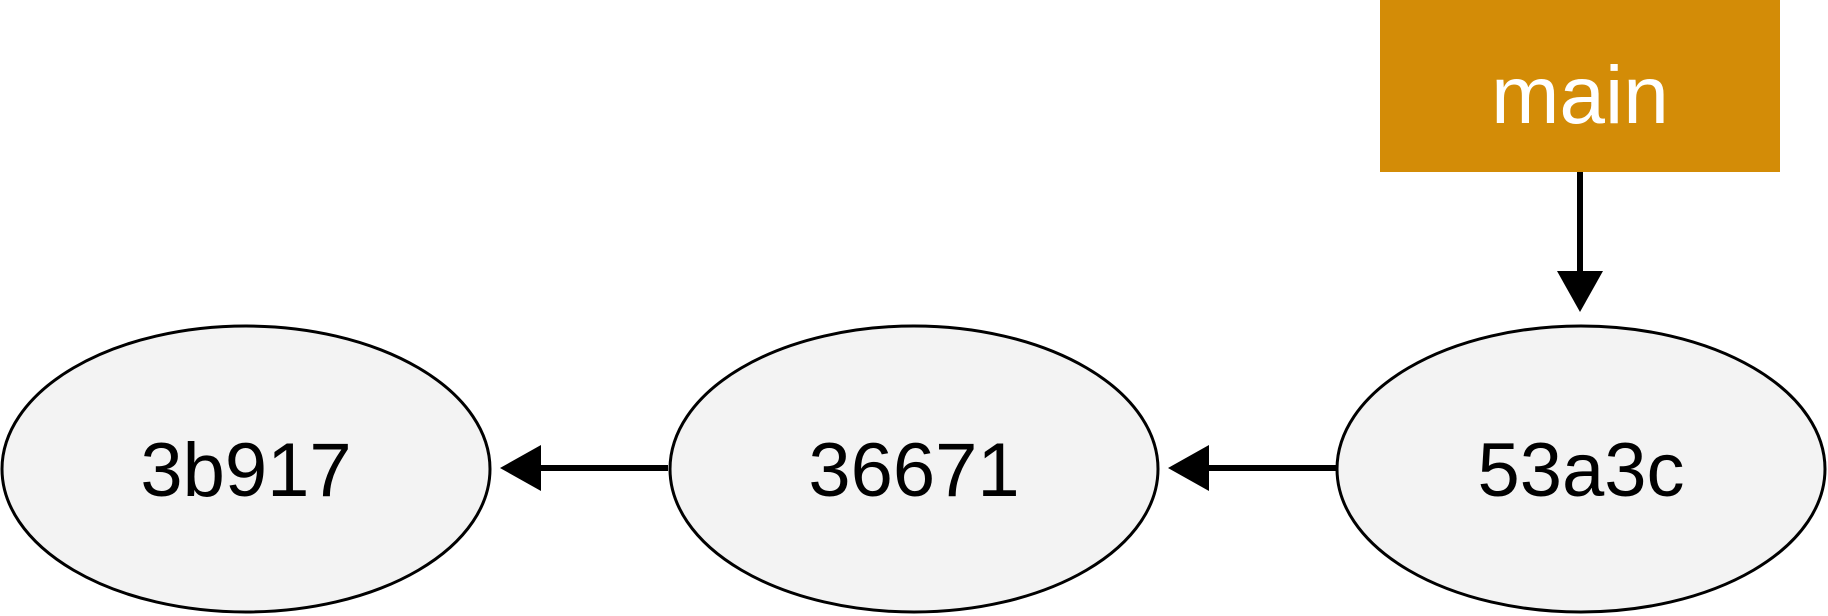 Image resolution: width=1828 pixels, height=616 pixels. I want to click on branch-name: main, so click(1580, 95).